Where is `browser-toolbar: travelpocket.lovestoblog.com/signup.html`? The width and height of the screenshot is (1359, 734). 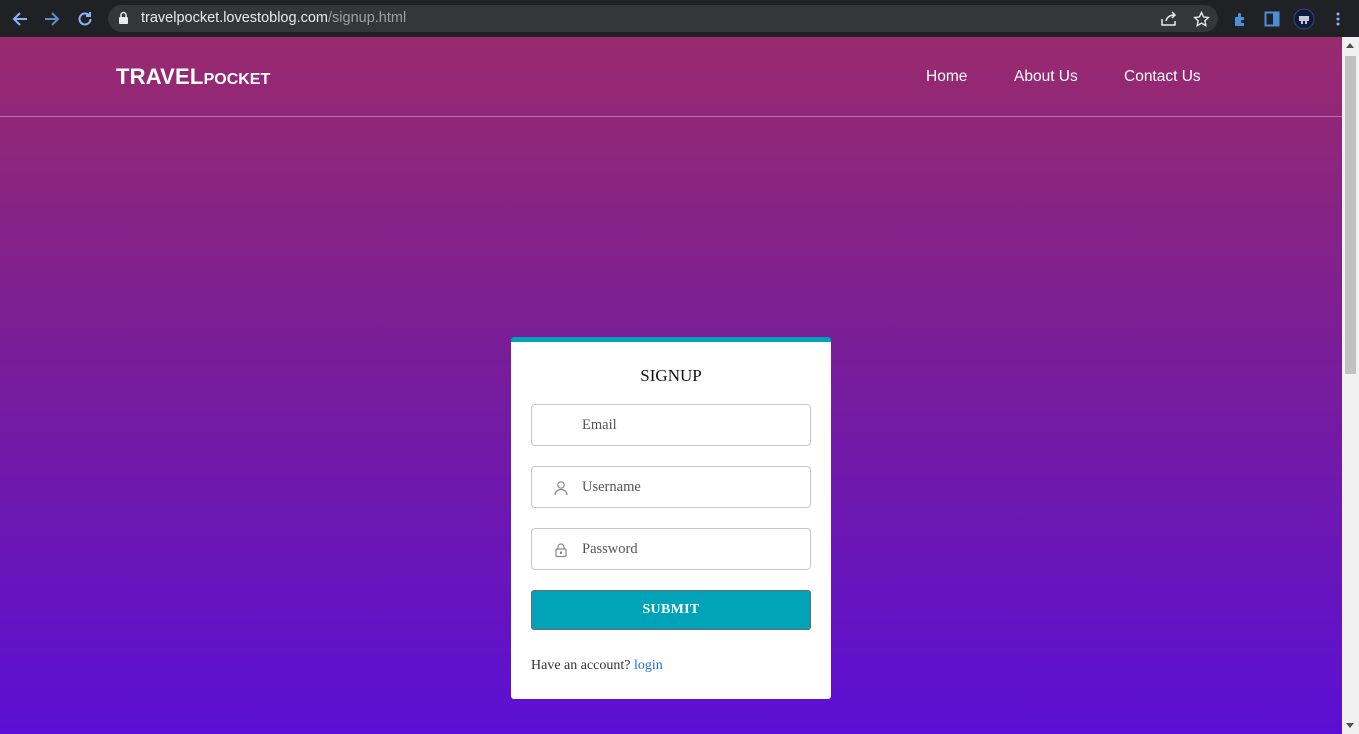 browser-toolbar: travelpocket.lovestoblog.com/signup.html is located at coordinates (679, 18).